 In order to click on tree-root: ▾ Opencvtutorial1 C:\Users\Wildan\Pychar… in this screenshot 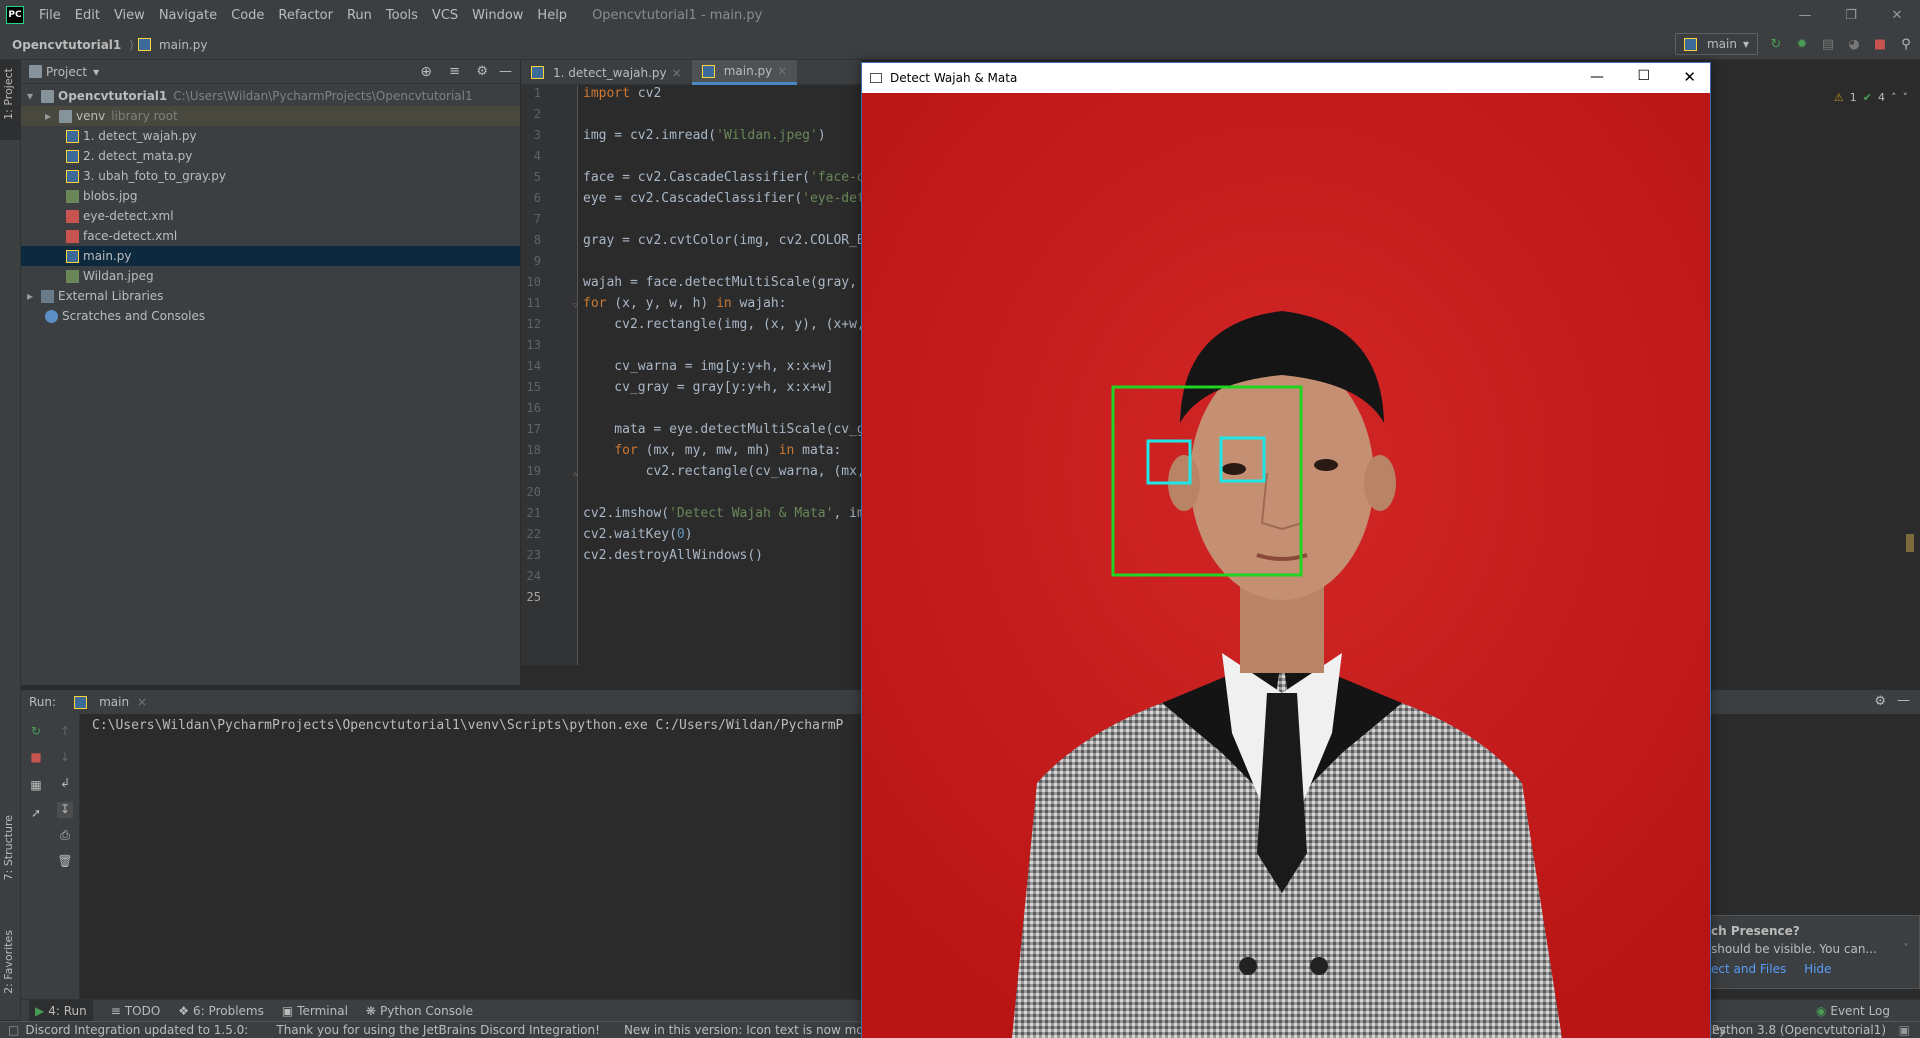, I will do `click(270, 96)`.